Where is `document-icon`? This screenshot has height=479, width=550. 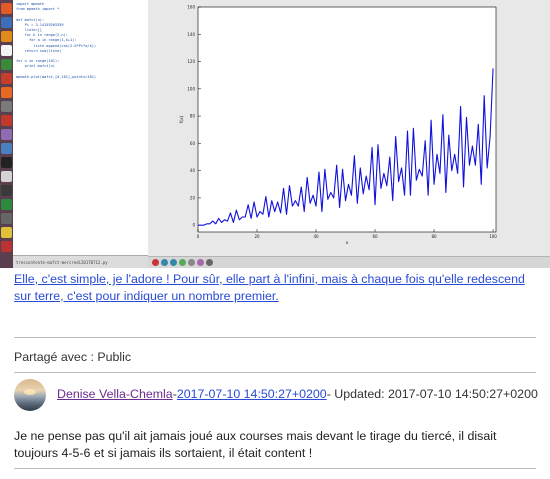 document-icon is located at coordinates (6, 50).